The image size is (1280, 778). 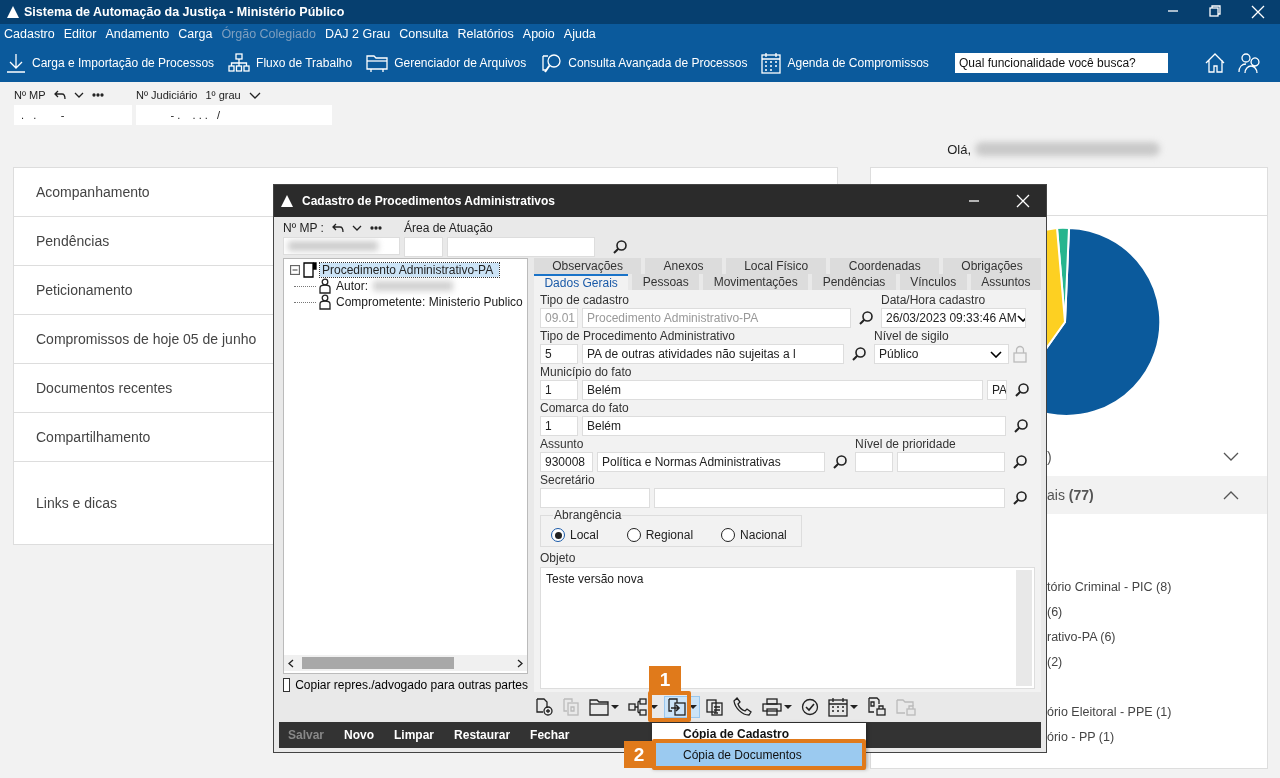 What do you see at coordinates (586, 372) in the screenshot?
I see `field-label: Município do fato` at bounding box center [586, 372].